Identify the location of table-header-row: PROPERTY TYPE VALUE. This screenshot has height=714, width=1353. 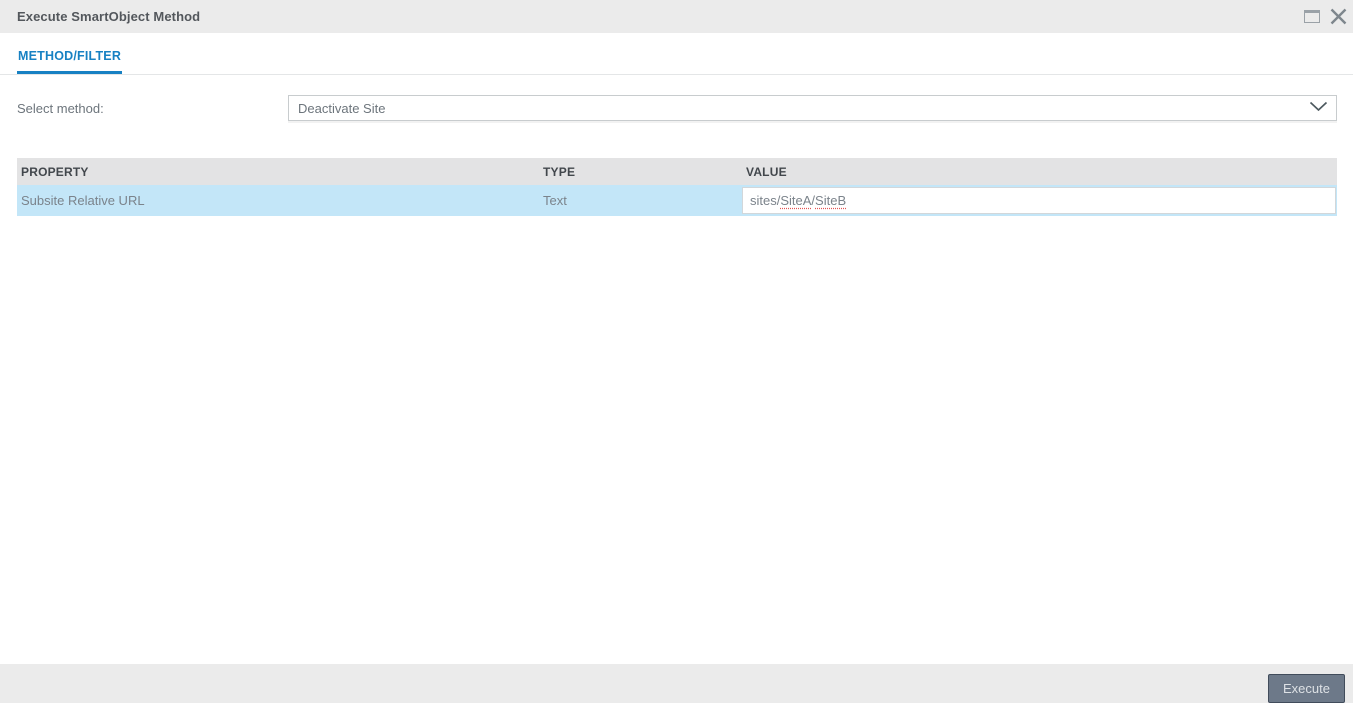
(677, 171).